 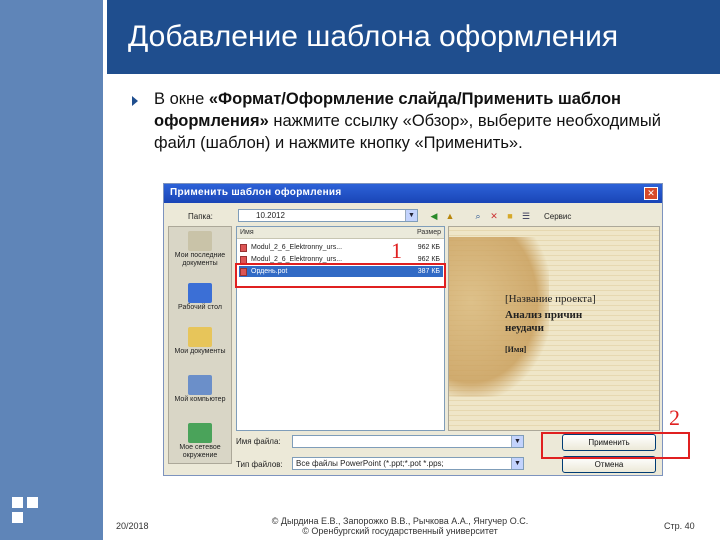 I want to click on place-network: Мое сетевое окружение, so click(x=200, y=441).